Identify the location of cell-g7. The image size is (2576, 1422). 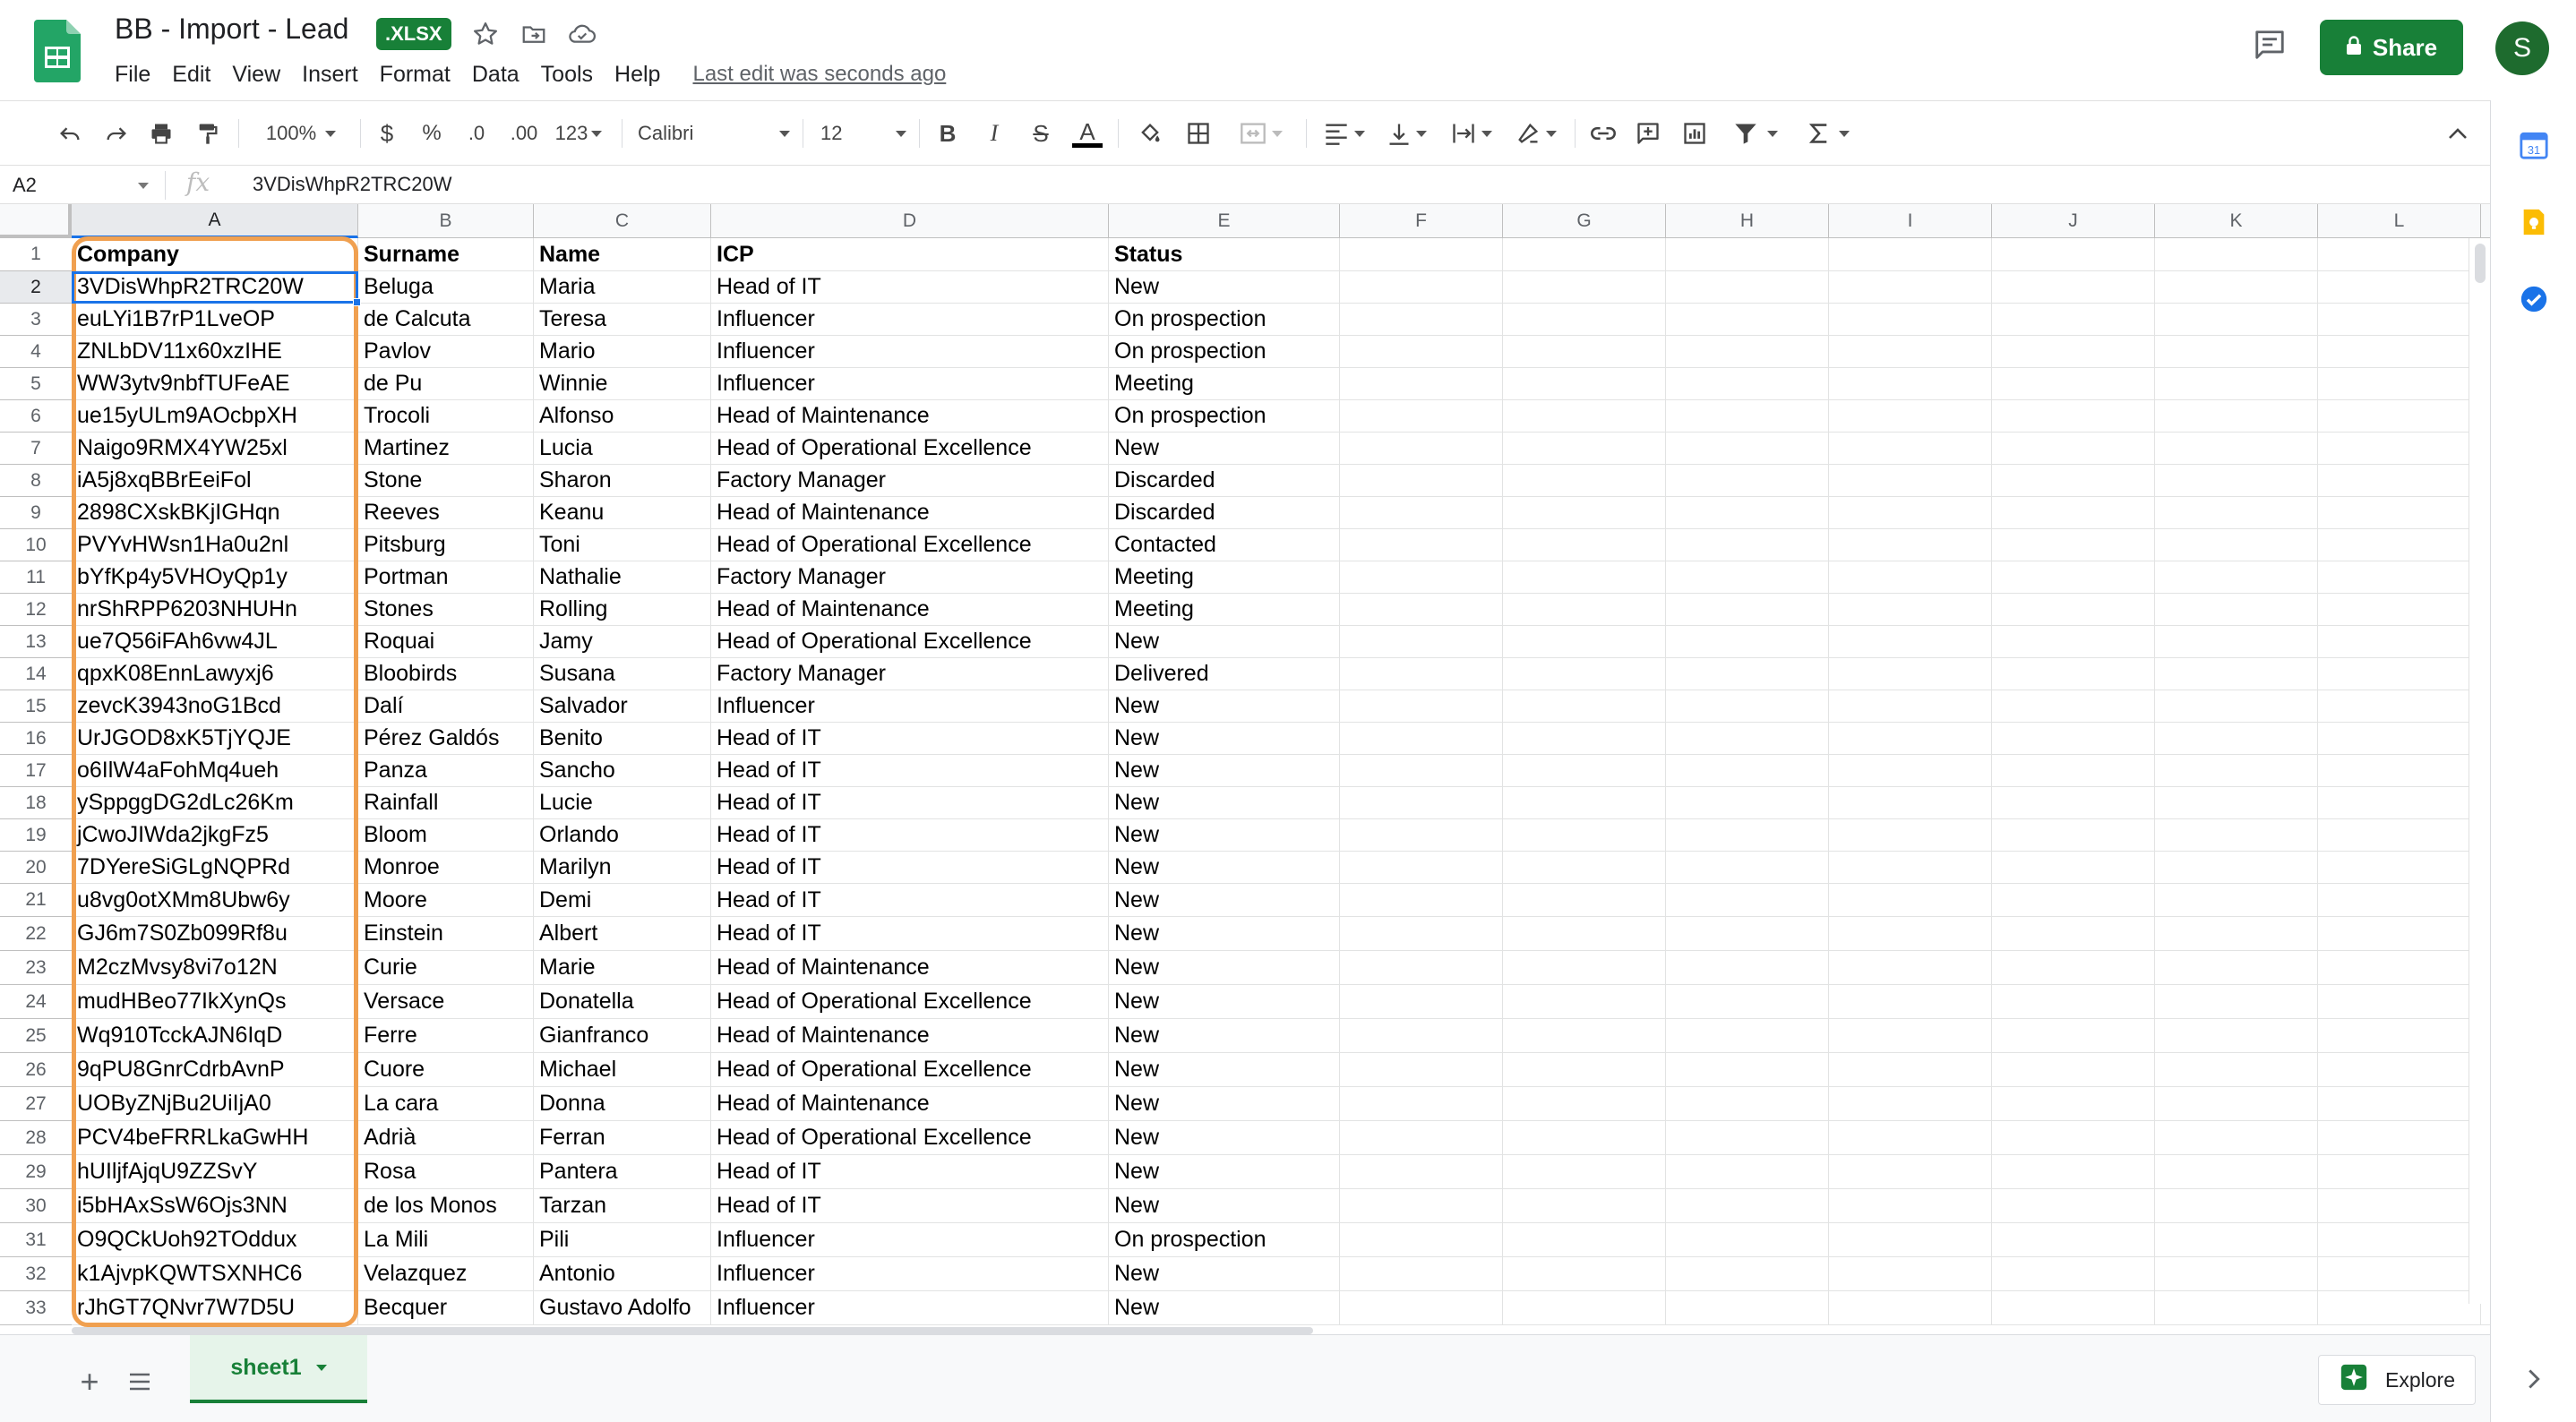
(1584, 448).